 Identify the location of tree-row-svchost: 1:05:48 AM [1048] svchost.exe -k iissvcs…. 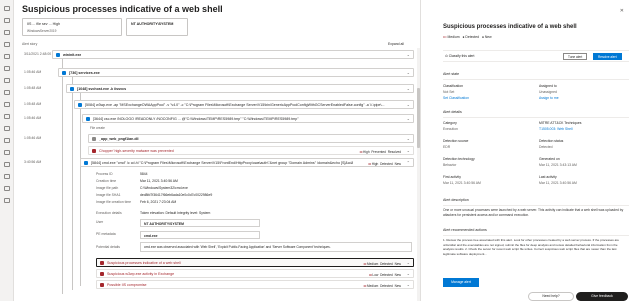
(221, 88).